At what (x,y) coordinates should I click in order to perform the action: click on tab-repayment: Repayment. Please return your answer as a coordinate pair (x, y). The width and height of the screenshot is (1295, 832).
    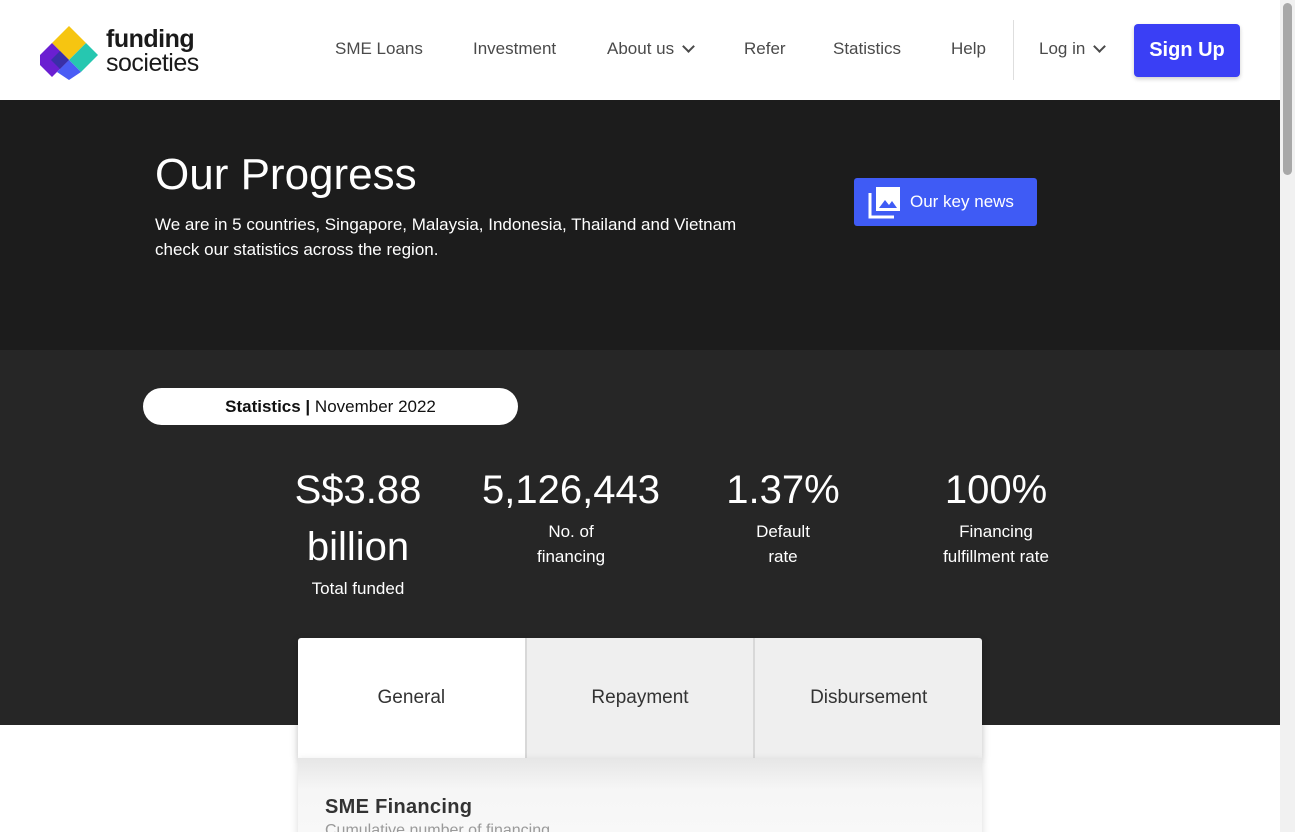
    Looking at the image, I should click on (639, 698).